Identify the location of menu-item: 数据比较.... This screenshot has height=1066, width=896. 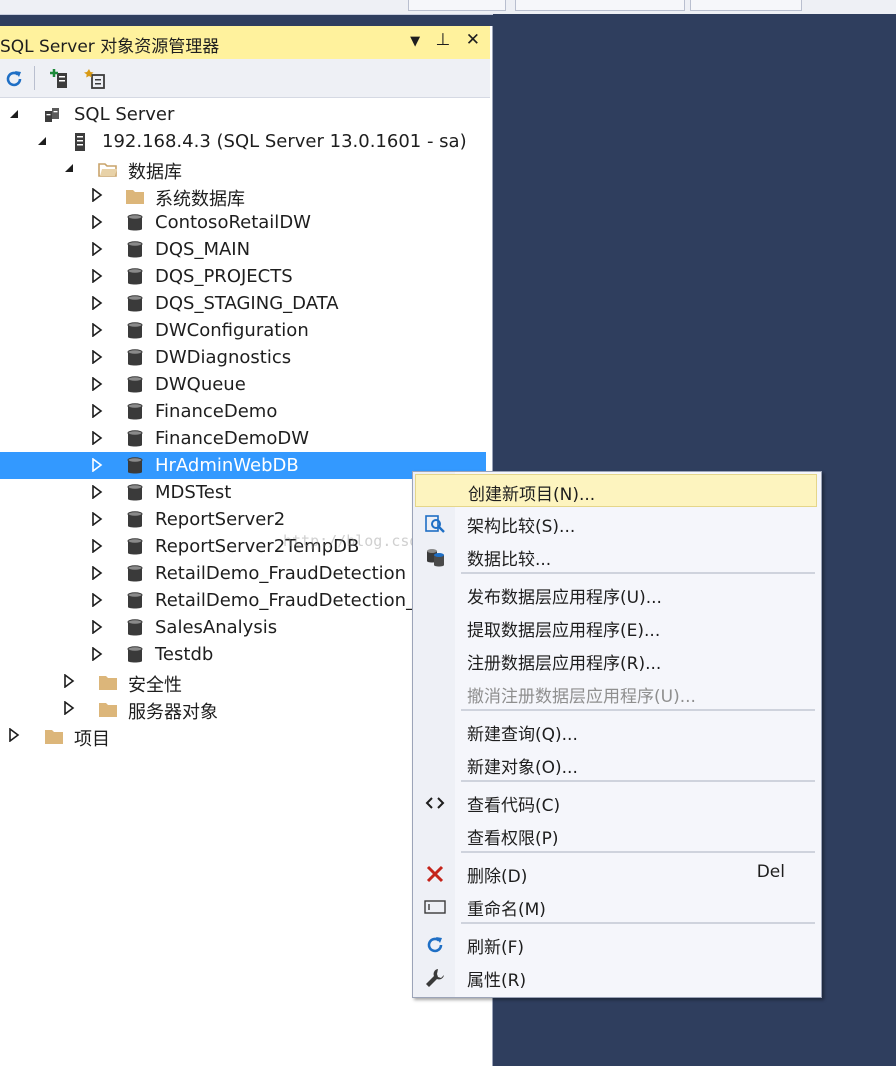
(616, 556).